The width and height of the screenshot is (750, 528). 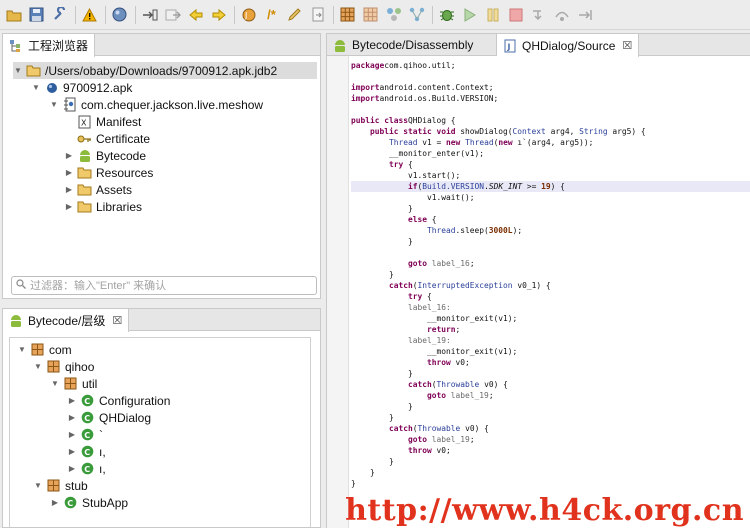 What do you see at coordinates (550, 340) in the screenshot?
I see `code-line: label_19:` at bounding box center [550, 340].